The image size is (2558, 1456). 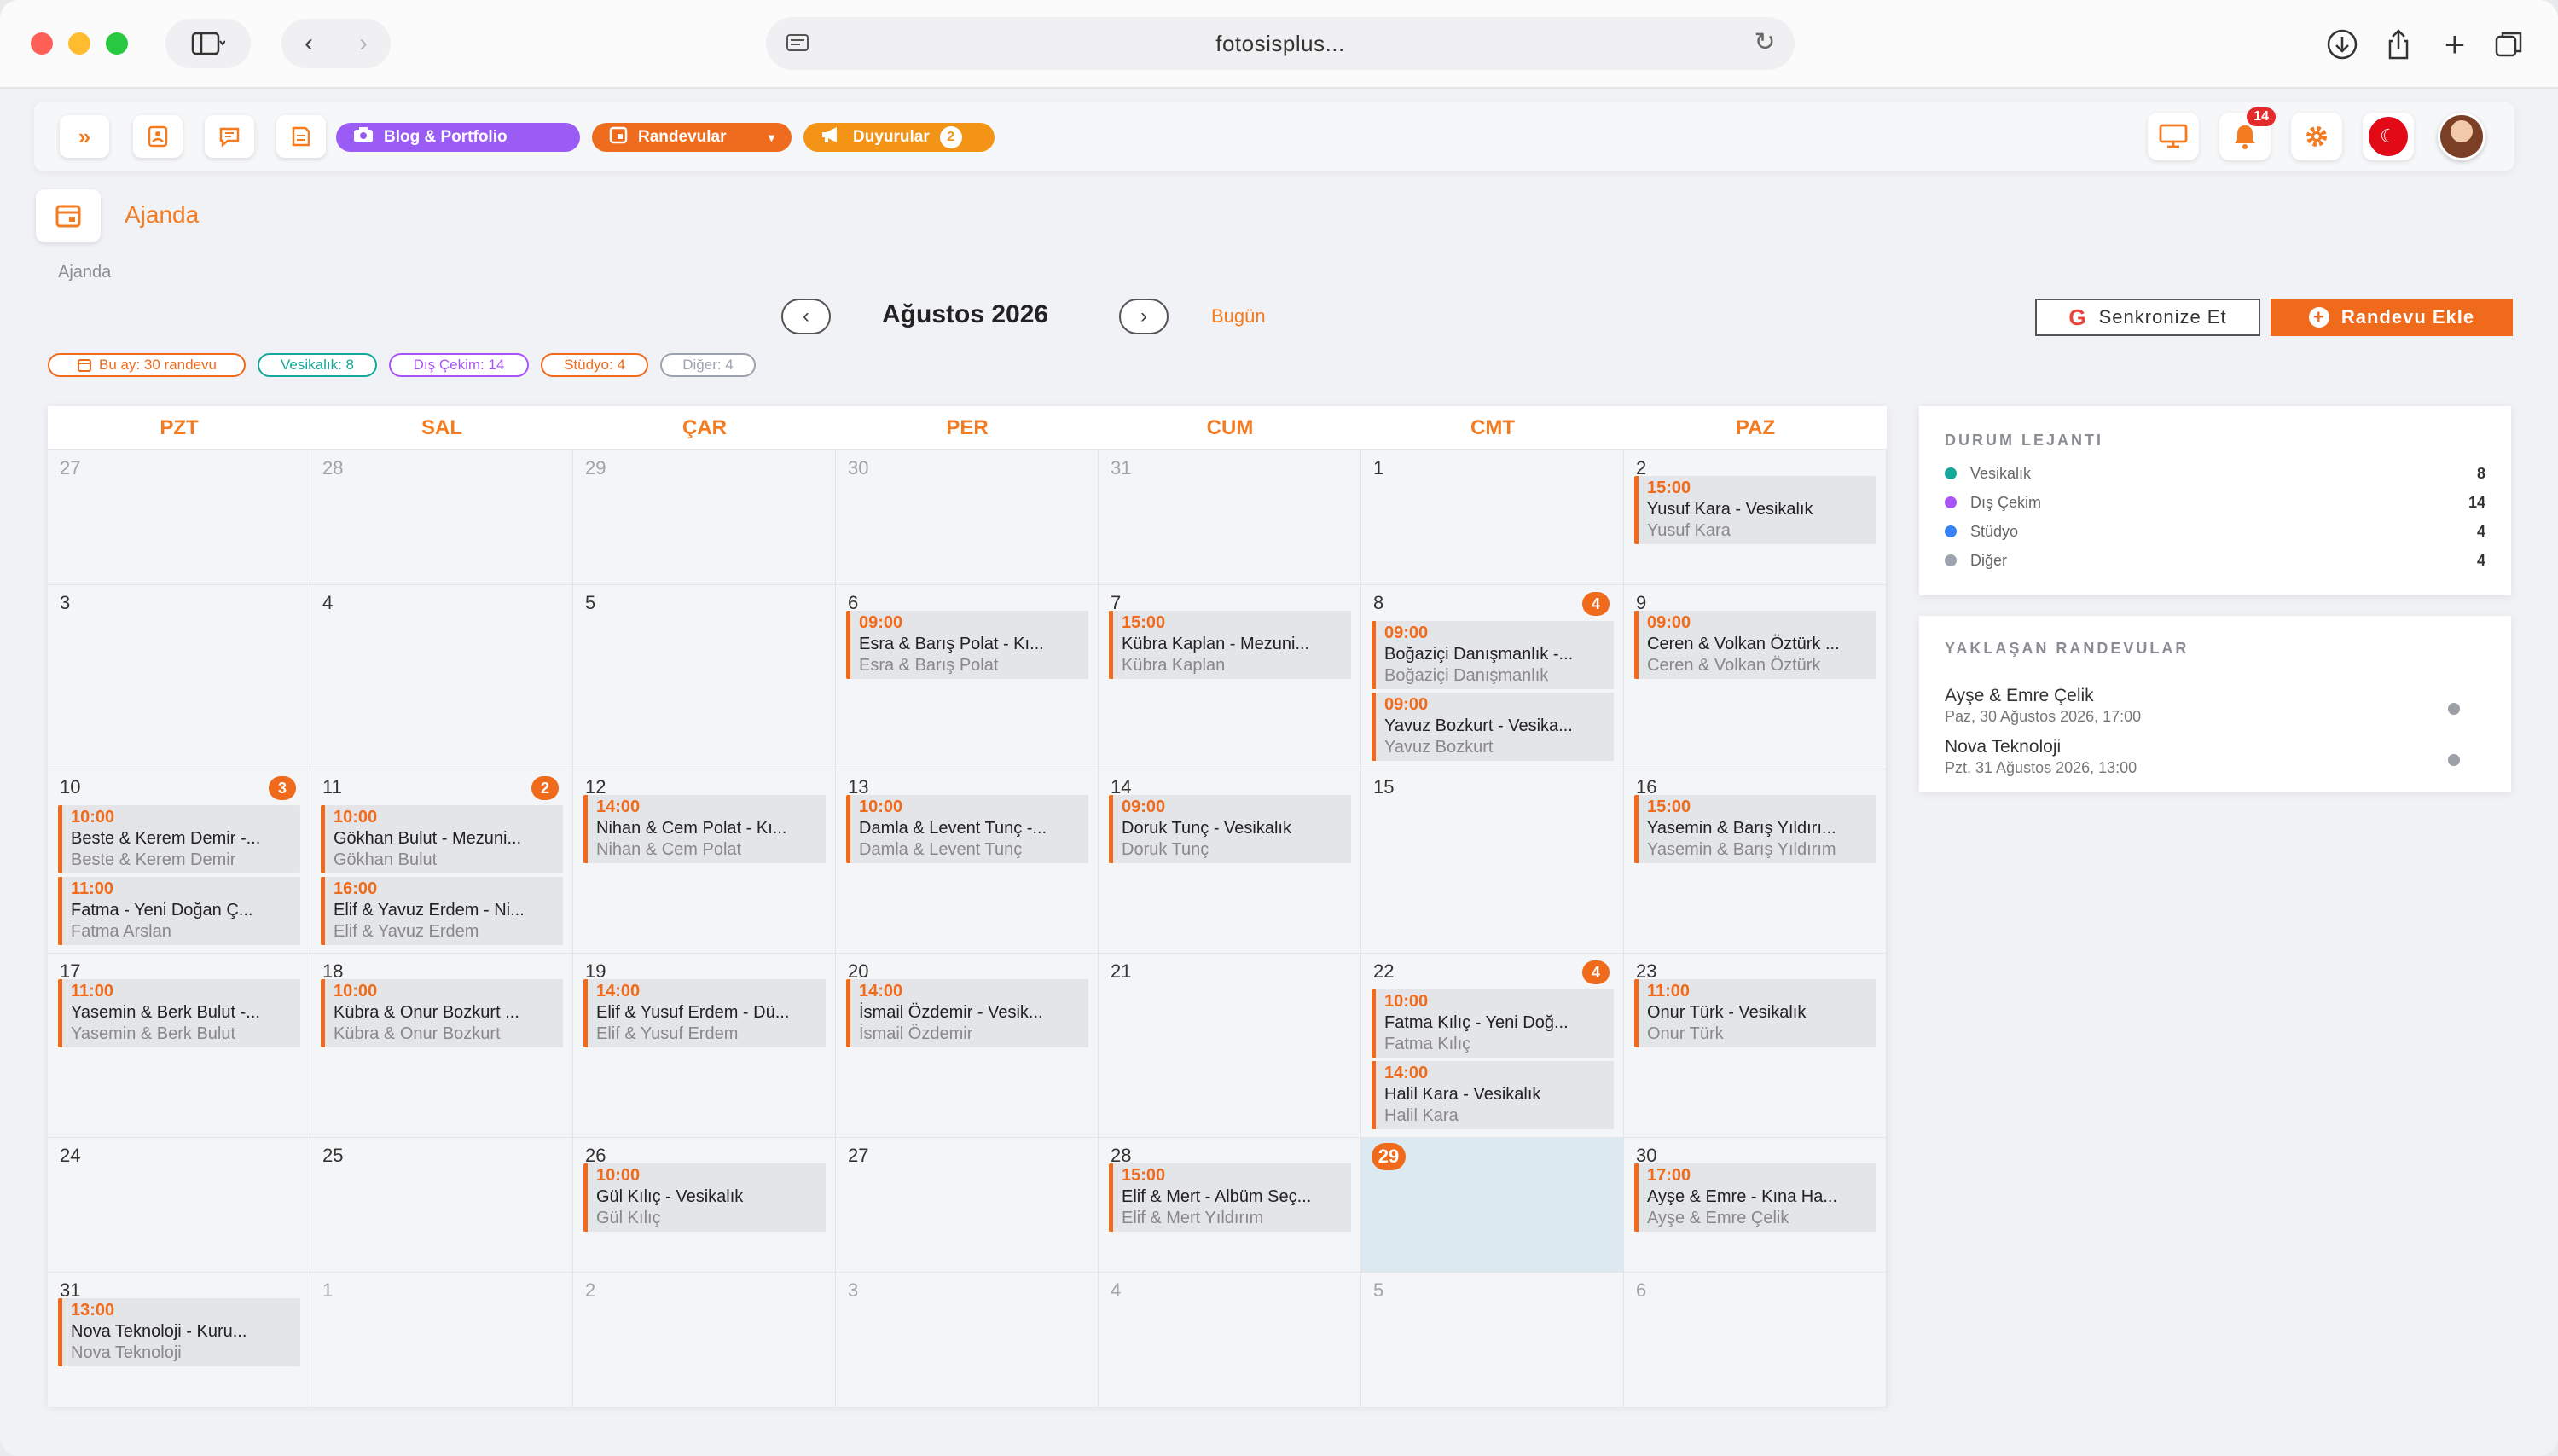 I want to click on prev-month-button: ‹, so click(x=806, y=316).